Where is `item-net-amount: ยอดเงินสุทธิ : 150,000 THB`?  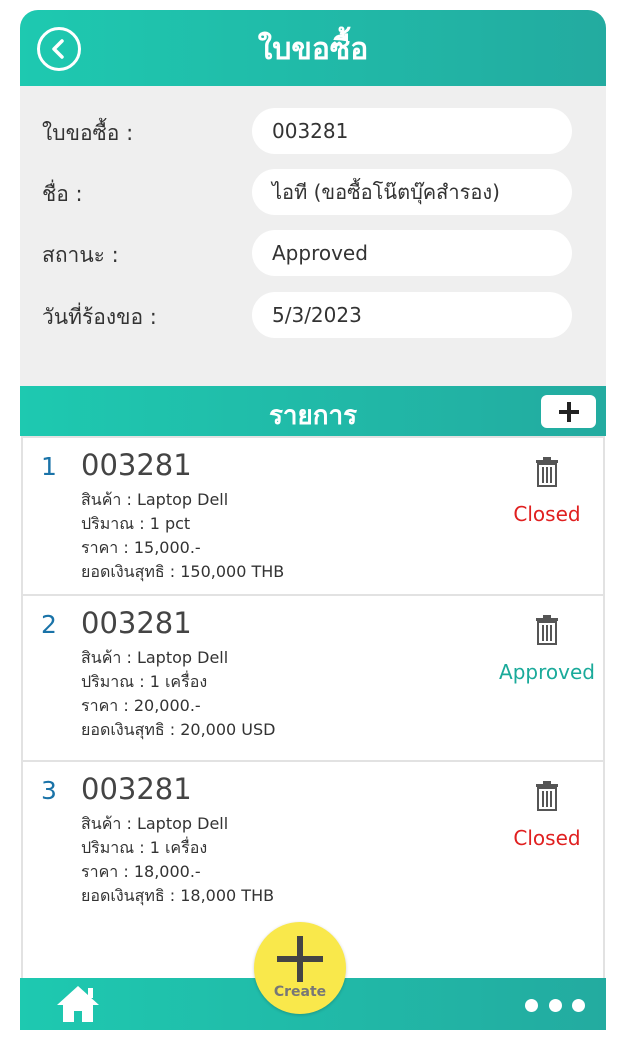
item-net-amount: ยอดเงินสุทธิ : 150,000 THB is located at coordinates (183, 571).